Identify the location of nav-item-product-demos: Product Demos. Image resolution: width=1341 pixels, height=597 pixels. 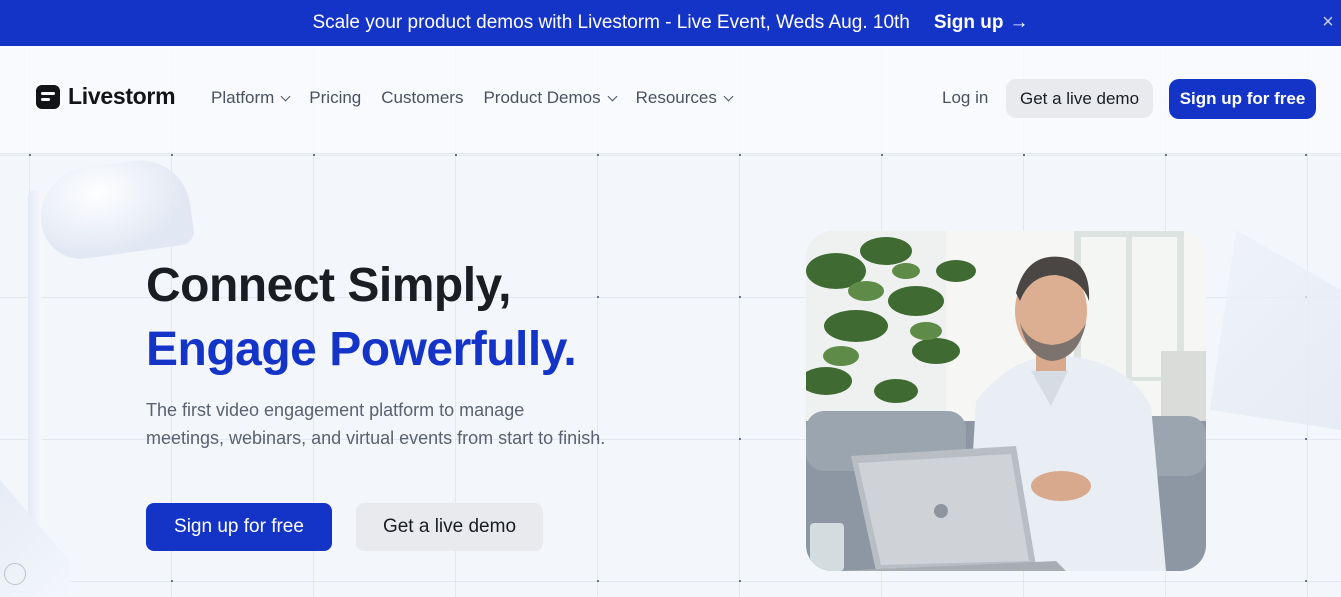
(550, 98).